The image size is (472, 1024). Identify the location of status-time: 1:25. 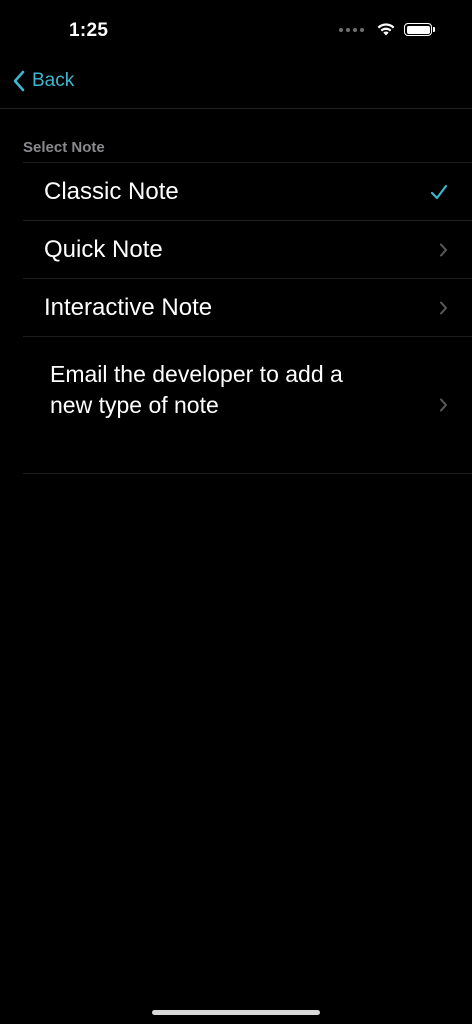
(89, 30).